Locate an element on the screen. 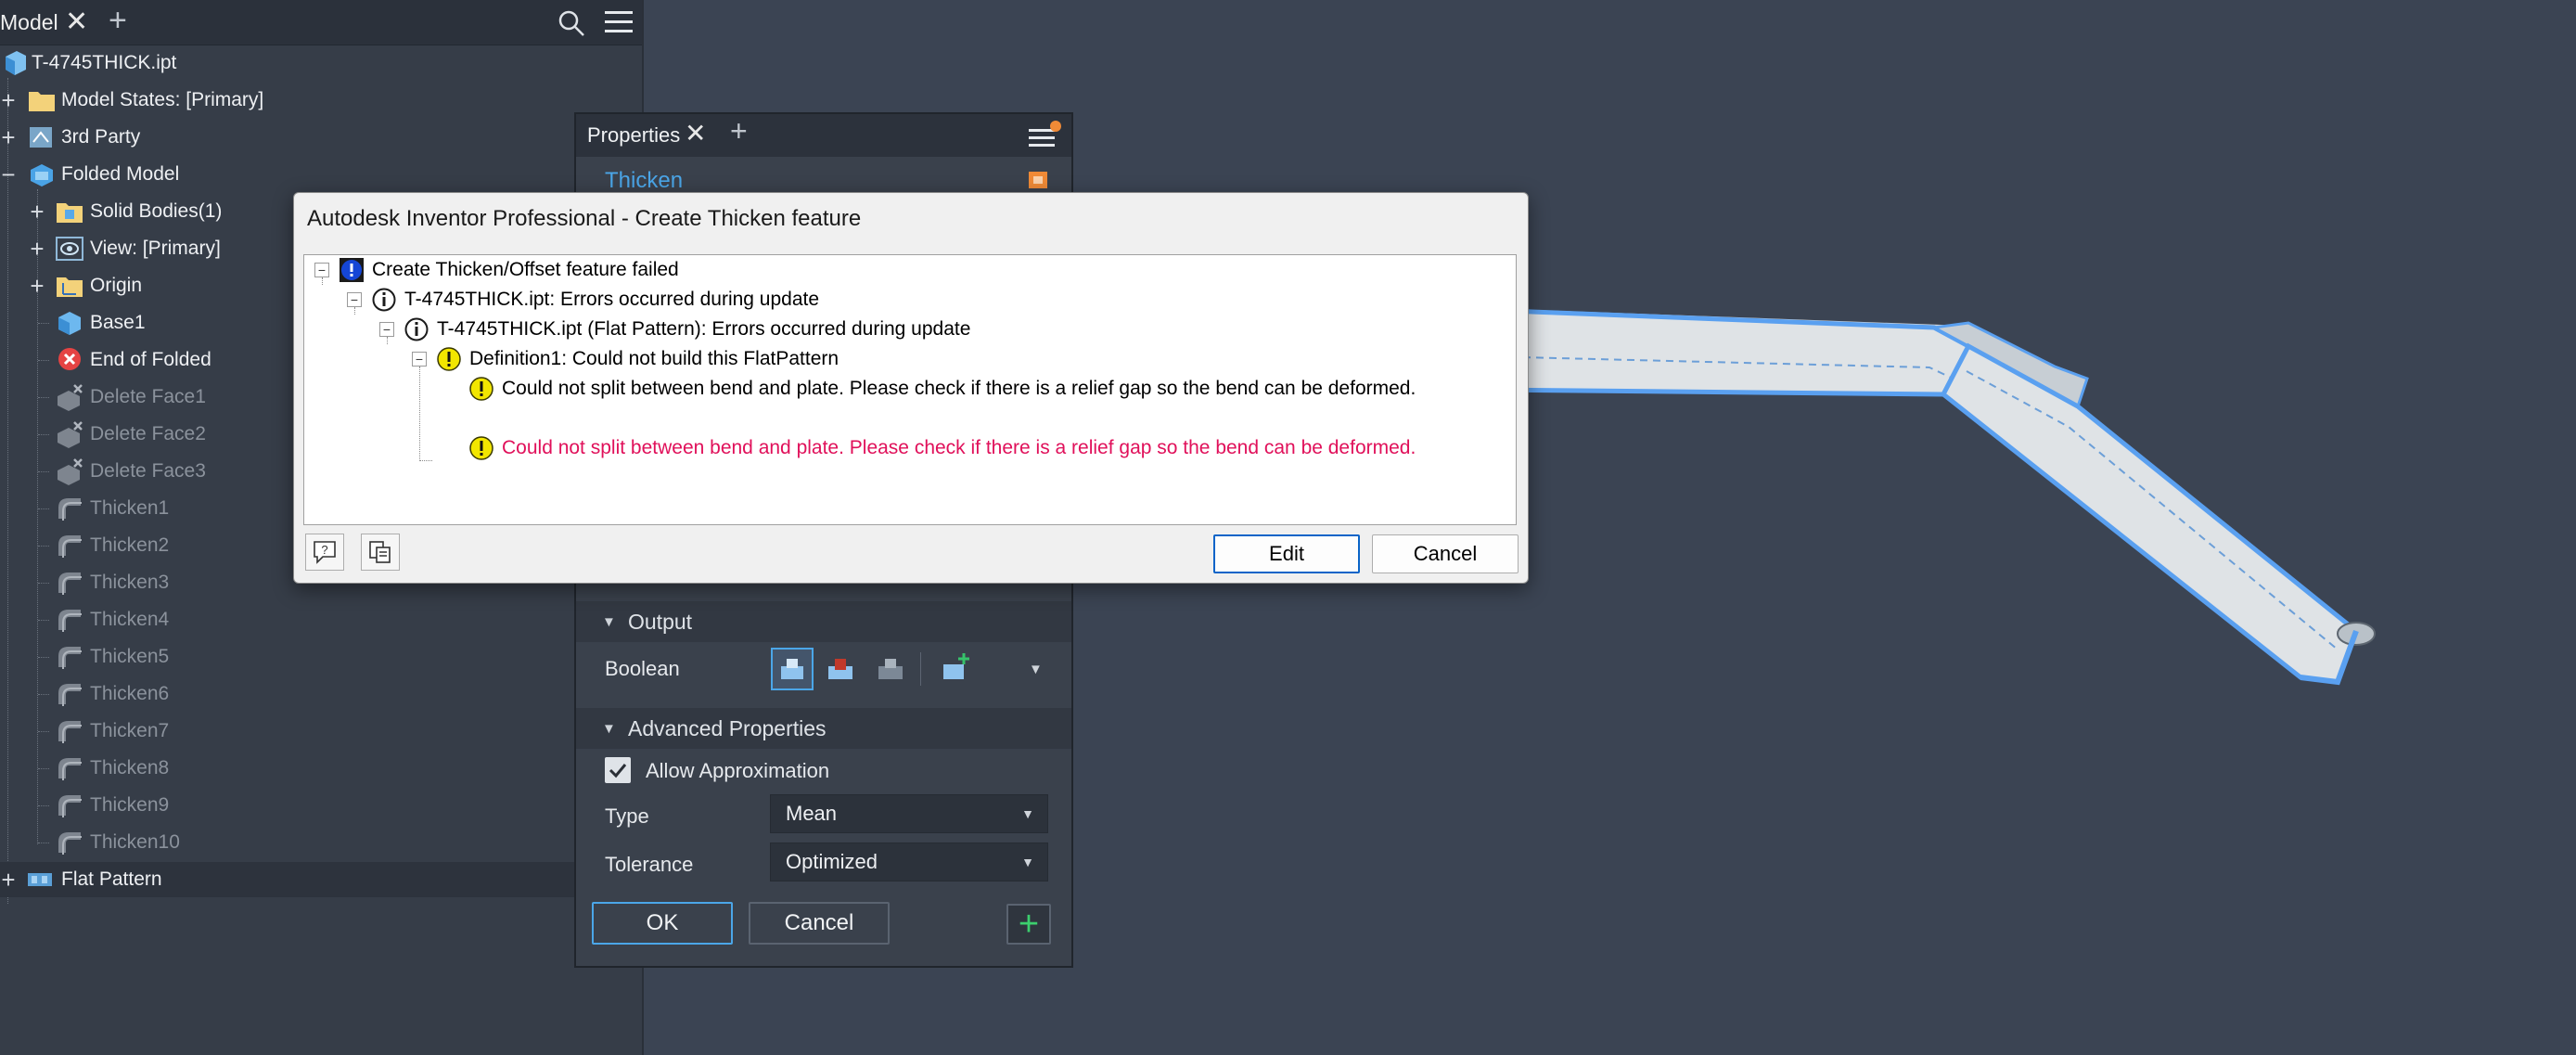 The image size is (2576, 1055). allow-approximation-label: Allow Approximation is located at coordinates (738, 770).